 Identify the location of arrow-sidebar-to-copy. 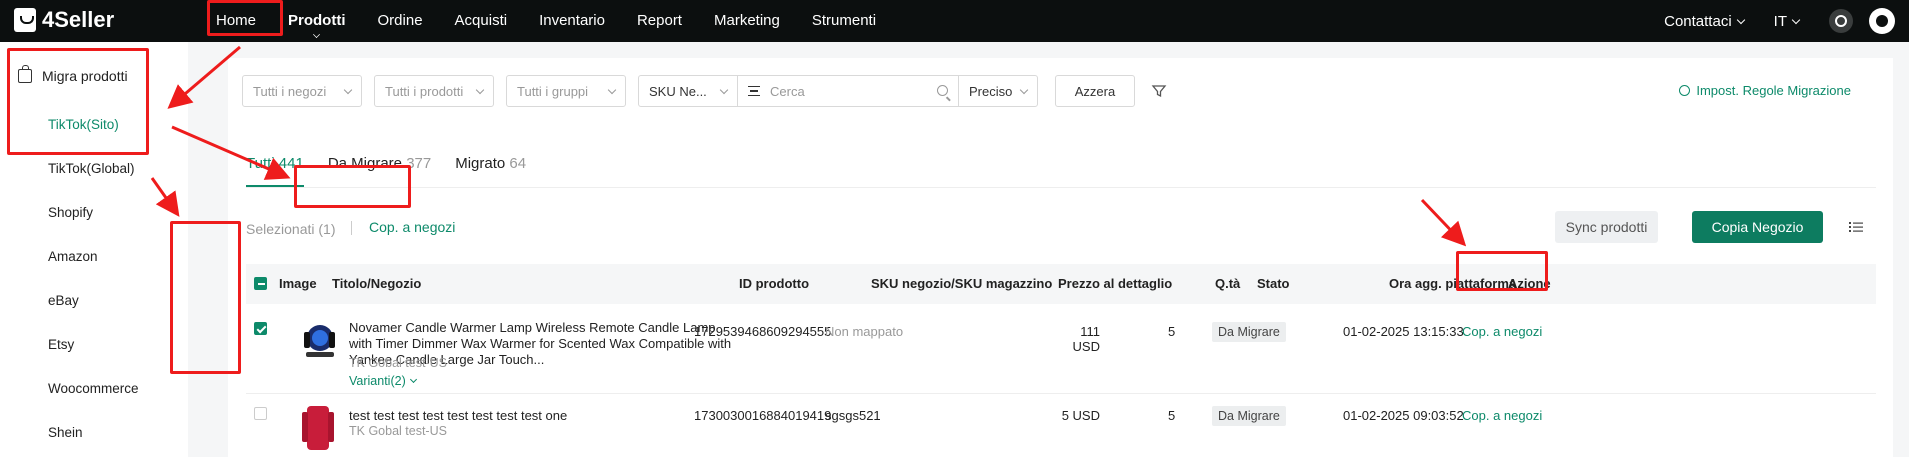
(231, 152).